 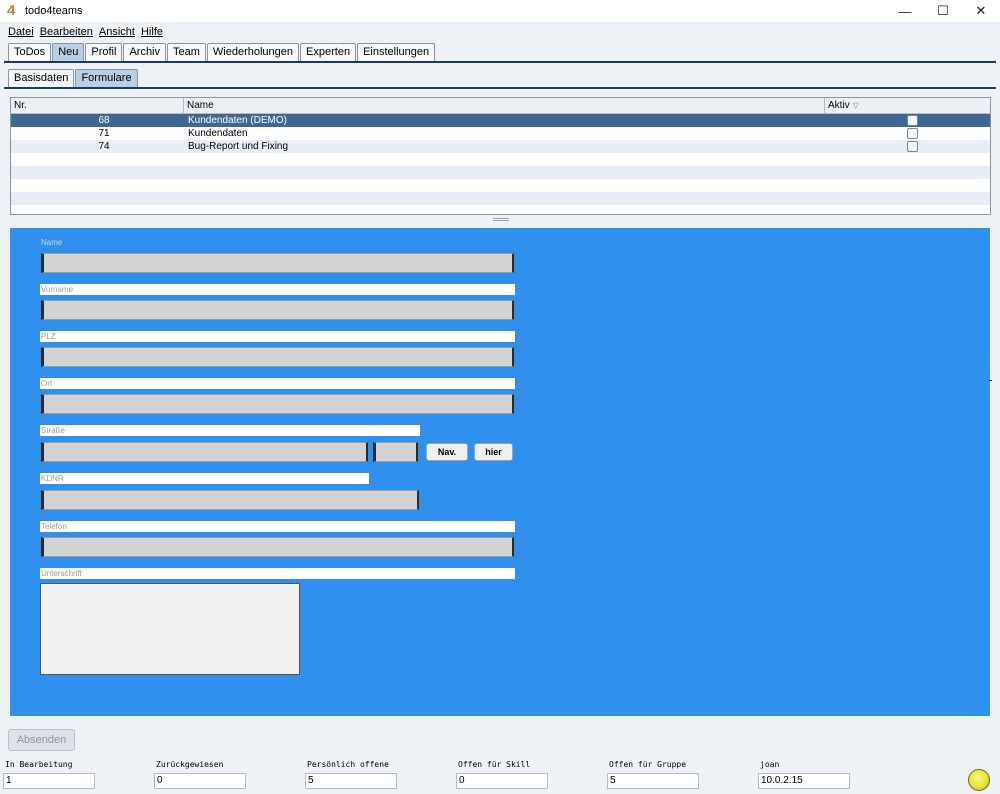 I want to click on sort-desc-icon: ▽, so click(x=855, y=105).